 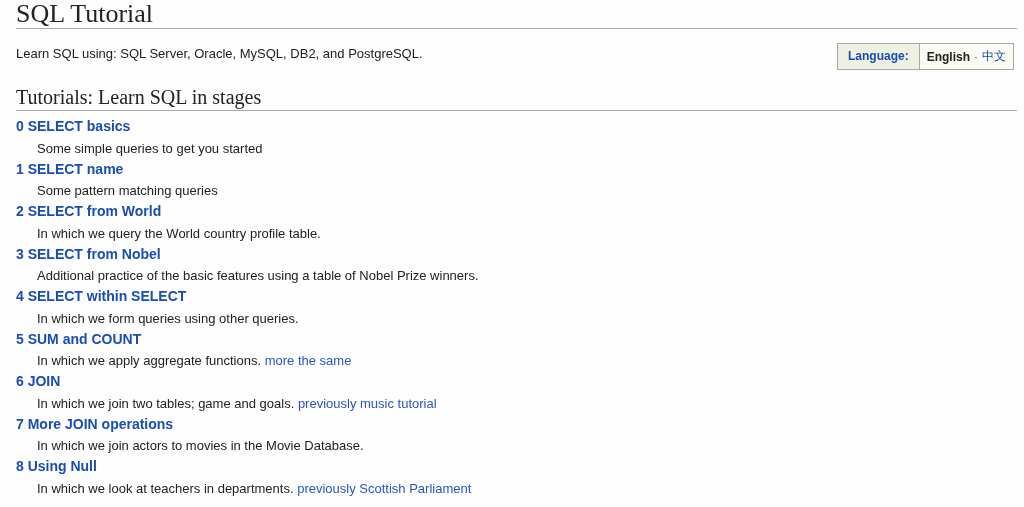 What do you see at coordinates (367, 403) in the screenshot?
I see `related-link: previously music tutorial` at bounding box center [367, 403].